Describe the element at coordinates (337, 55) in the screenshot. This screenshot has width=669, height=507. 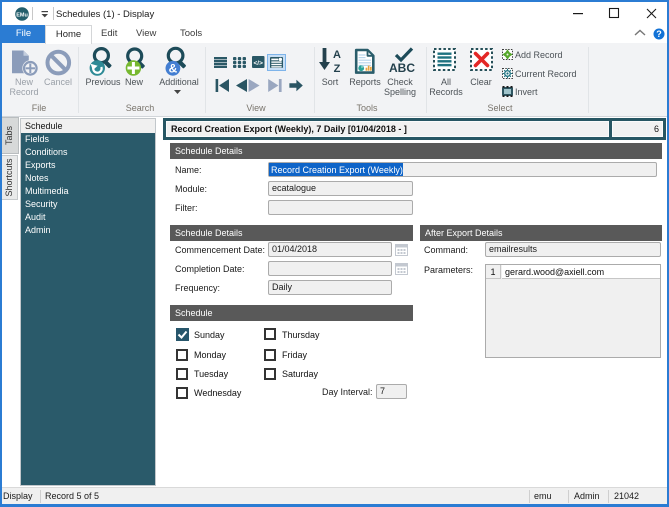
I see `svg-text: A` at that location.